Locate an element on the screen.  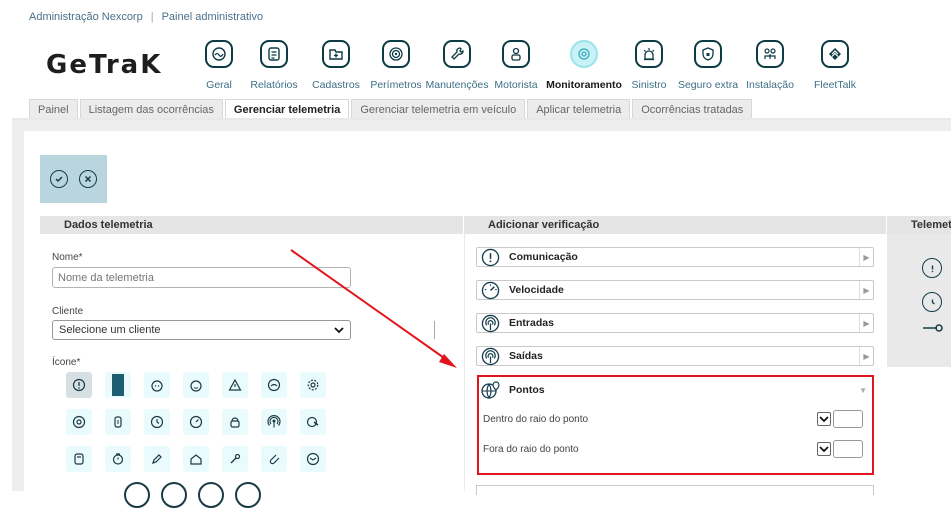
nav-item-fleettalk: FleetTalk is located at coordinates (835, 65).